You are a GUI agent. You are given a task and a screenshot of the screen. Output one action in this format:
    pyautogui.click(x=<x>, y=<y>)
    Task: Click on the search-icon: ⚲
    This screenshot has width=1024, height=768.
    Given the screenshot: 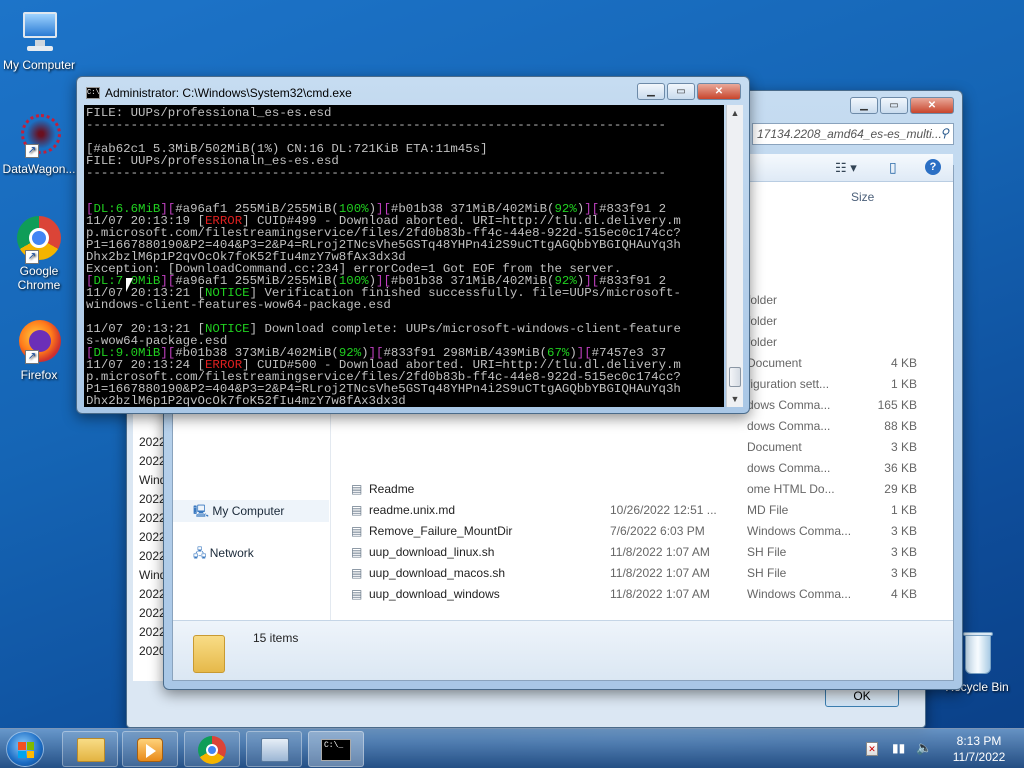 What is the action you would take?
    pyautogui.click(x=944, y=133)
    